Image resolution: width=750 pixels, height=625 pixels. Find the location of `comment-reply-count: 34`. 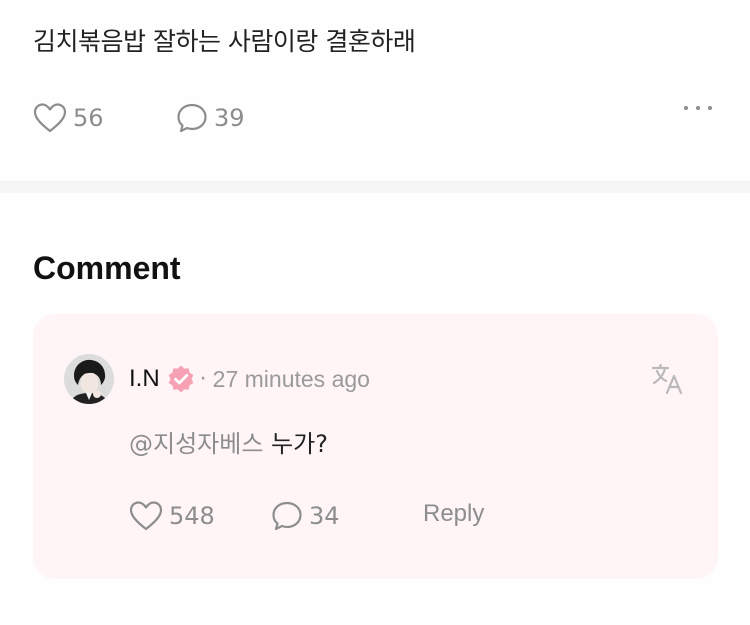

comment-reply-count: 34 is located at coordinates (324, 516).